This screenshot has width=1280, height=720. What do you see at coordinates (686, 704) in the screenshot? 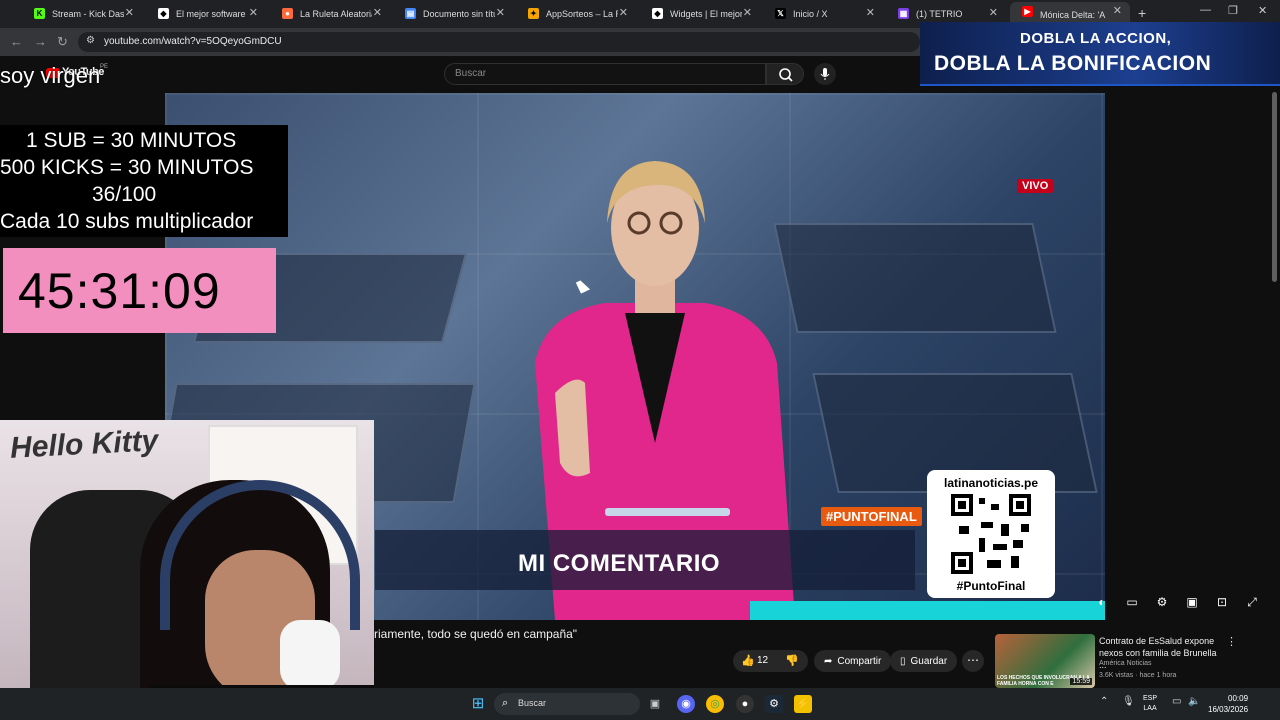
I see `discord-icon: ◉` at bounding box center [686, 704].